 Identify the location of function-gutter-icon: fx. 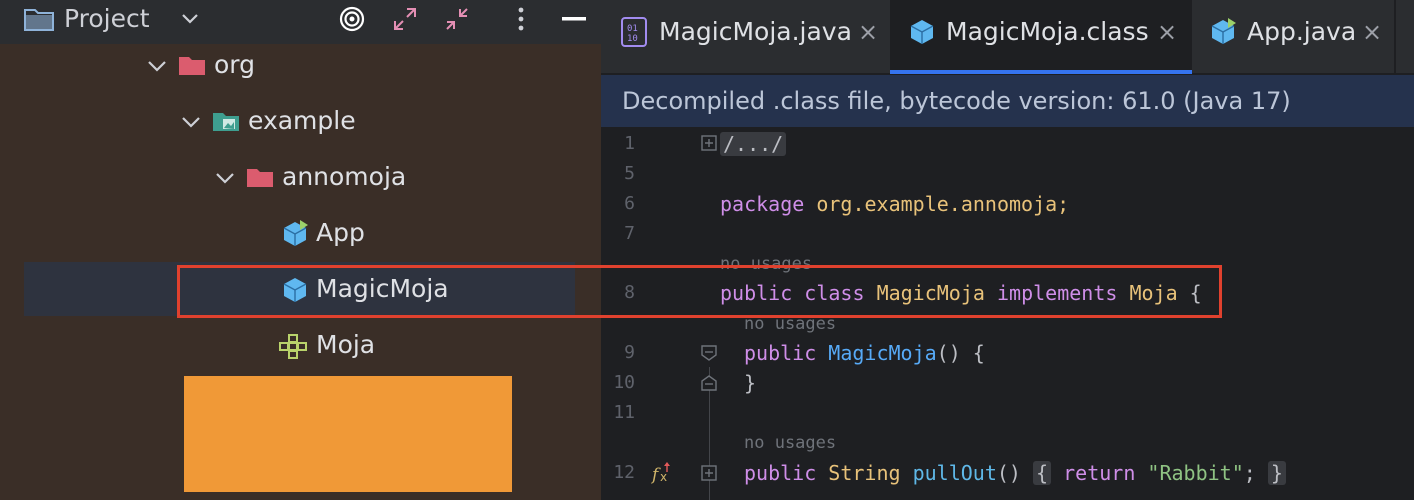
(663, 472).